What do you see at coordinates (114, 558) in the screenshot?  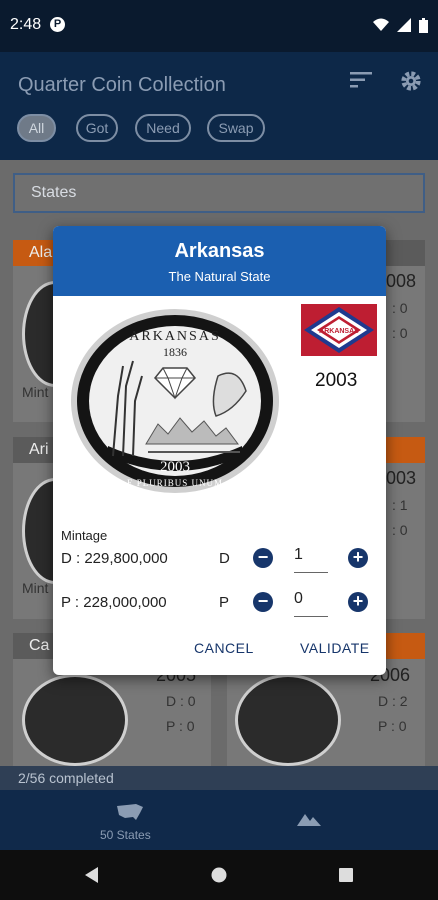 I see `mintage-d-value: D : 229,800,000` at bounding box center [114, 558].